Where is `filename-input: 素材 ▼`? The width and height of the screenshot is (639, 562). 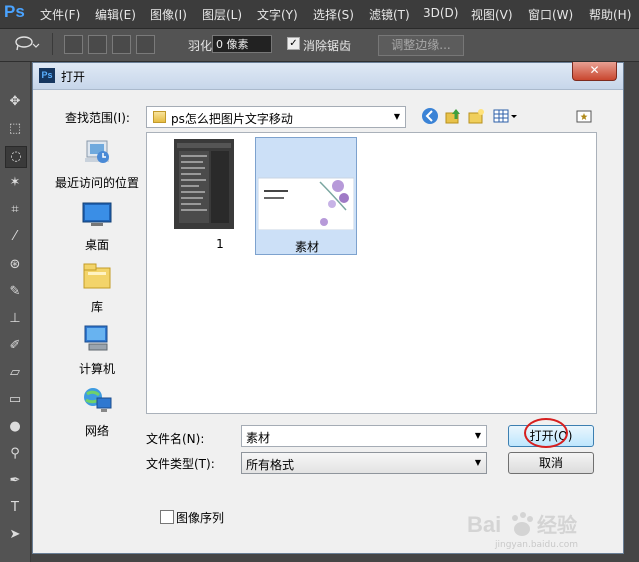 filename-input: 素材 ▼ is located at coordinates (364, 436).